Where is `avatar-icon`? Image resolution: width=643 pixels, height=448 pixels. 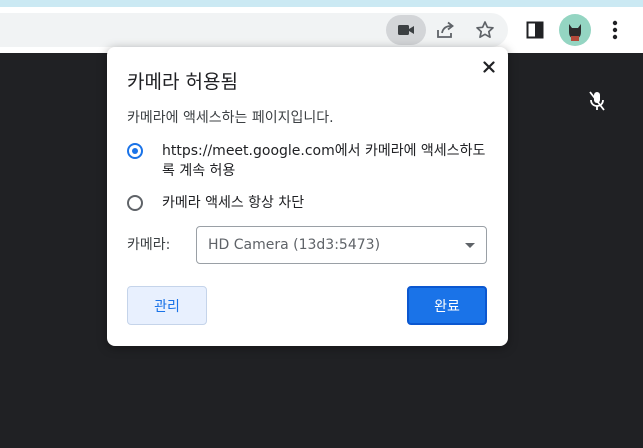
avatar-icon is located at coordinates (575, 32).